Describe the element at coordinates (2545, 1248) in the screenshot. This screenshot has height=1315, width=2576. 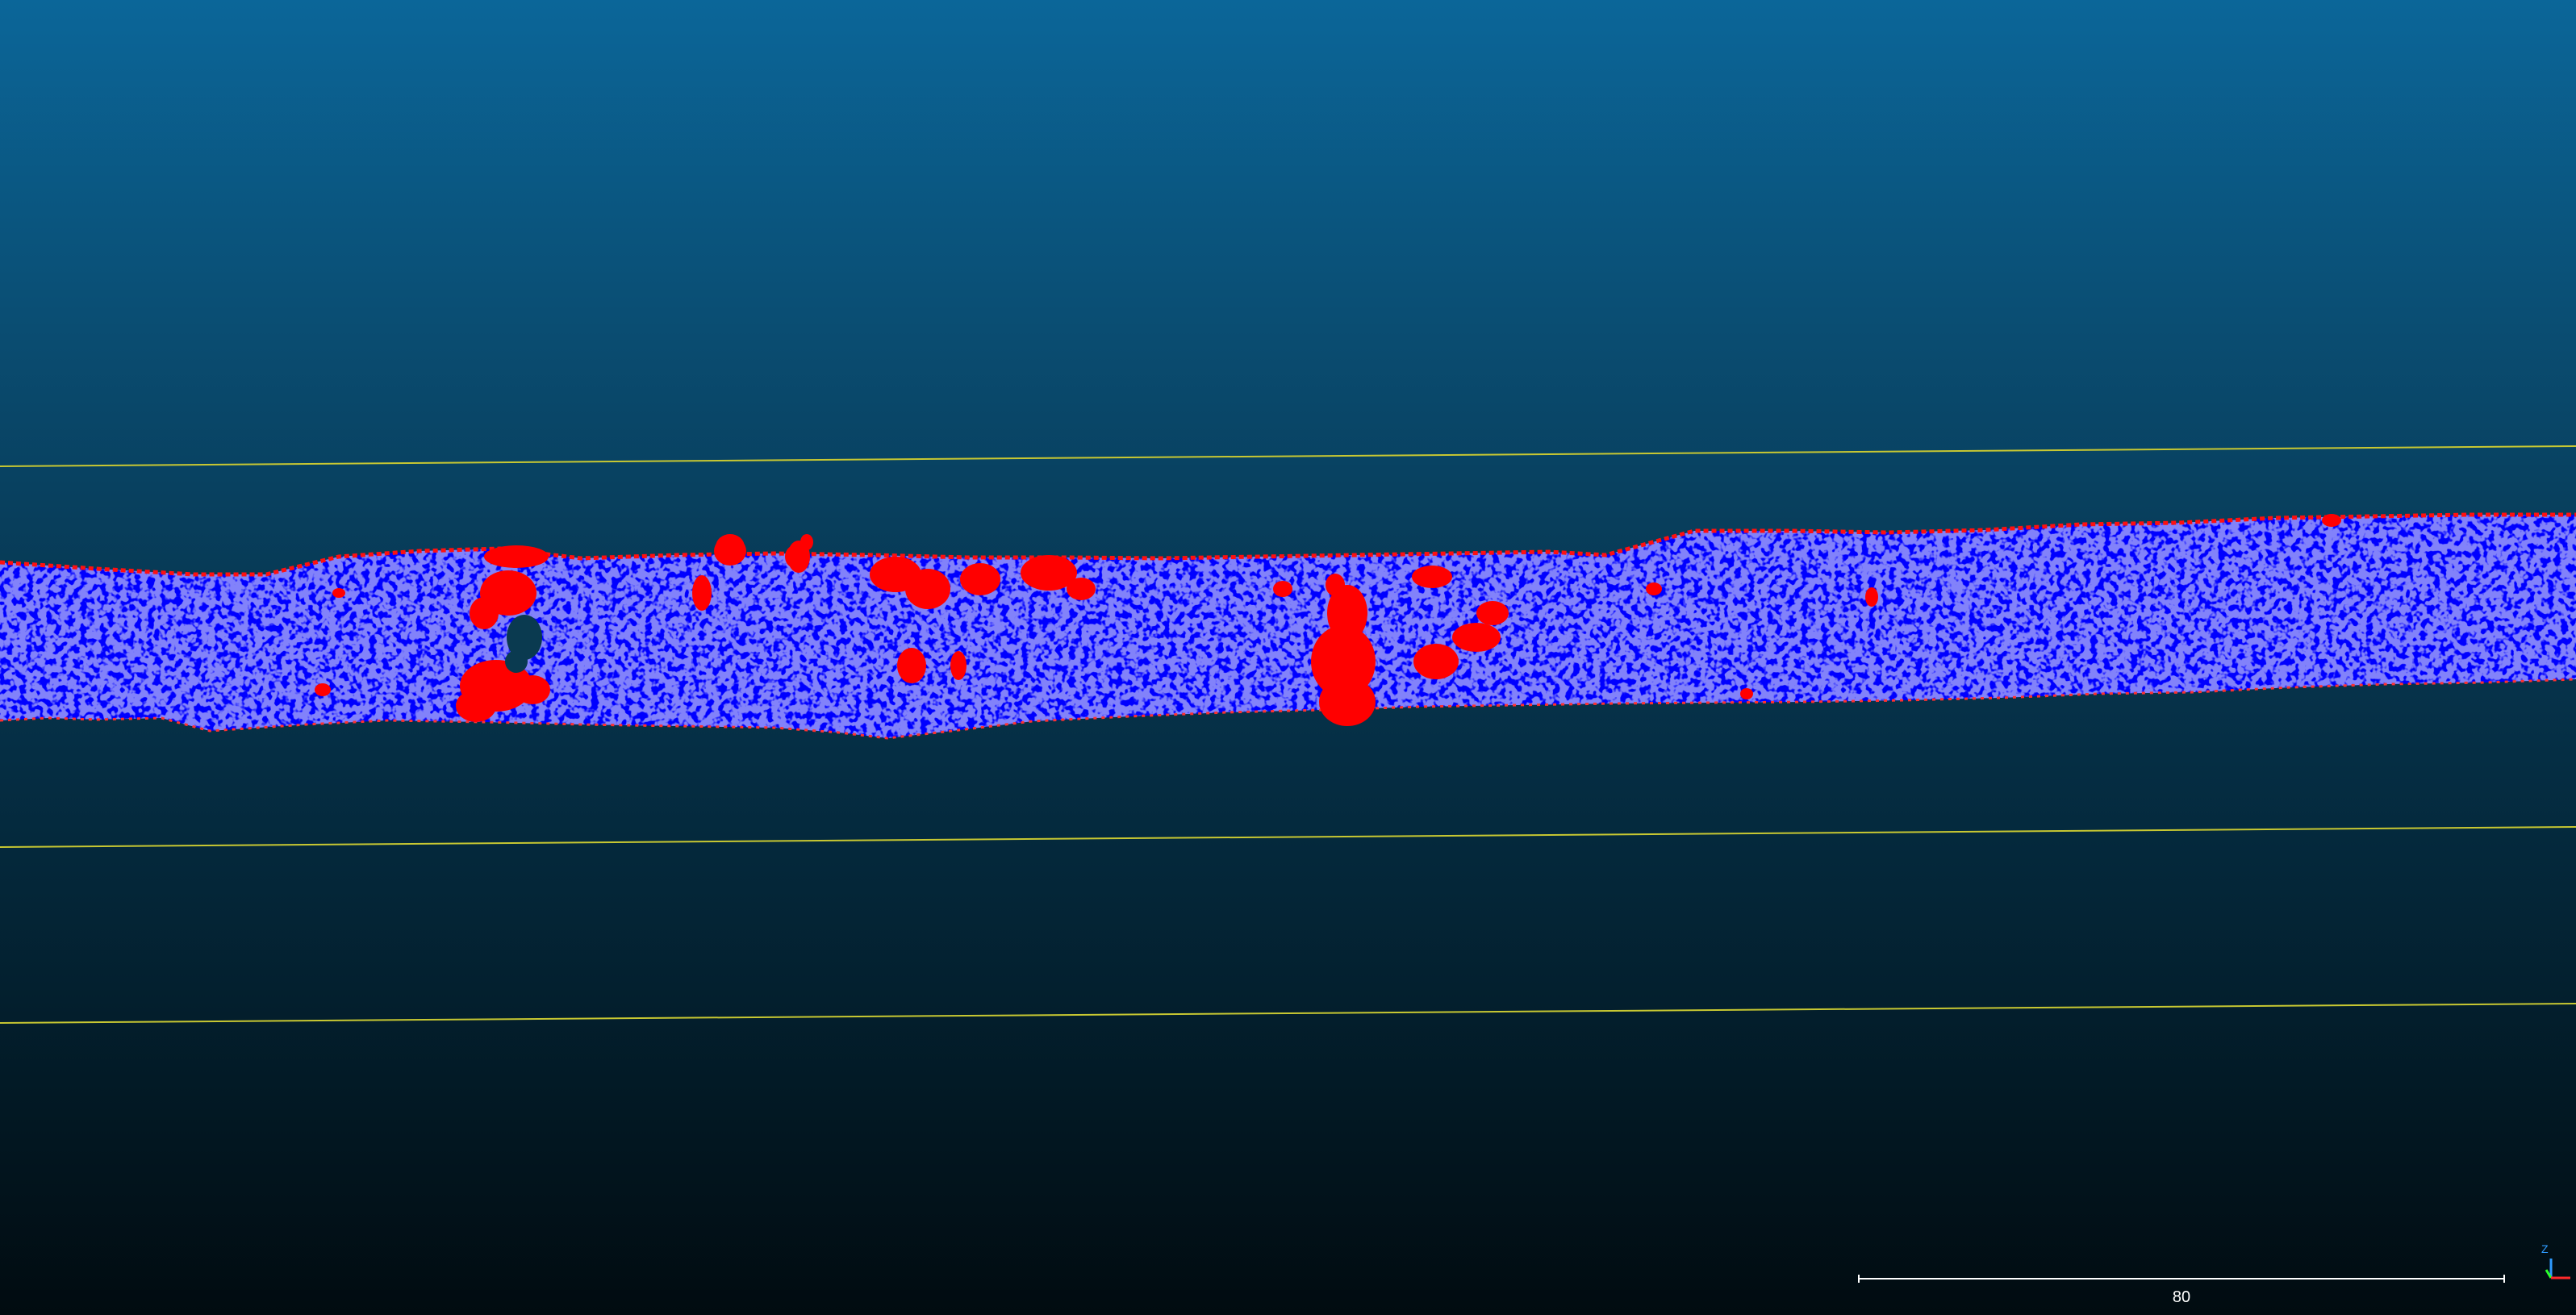
I see `axis-z-label: Z` at that location.